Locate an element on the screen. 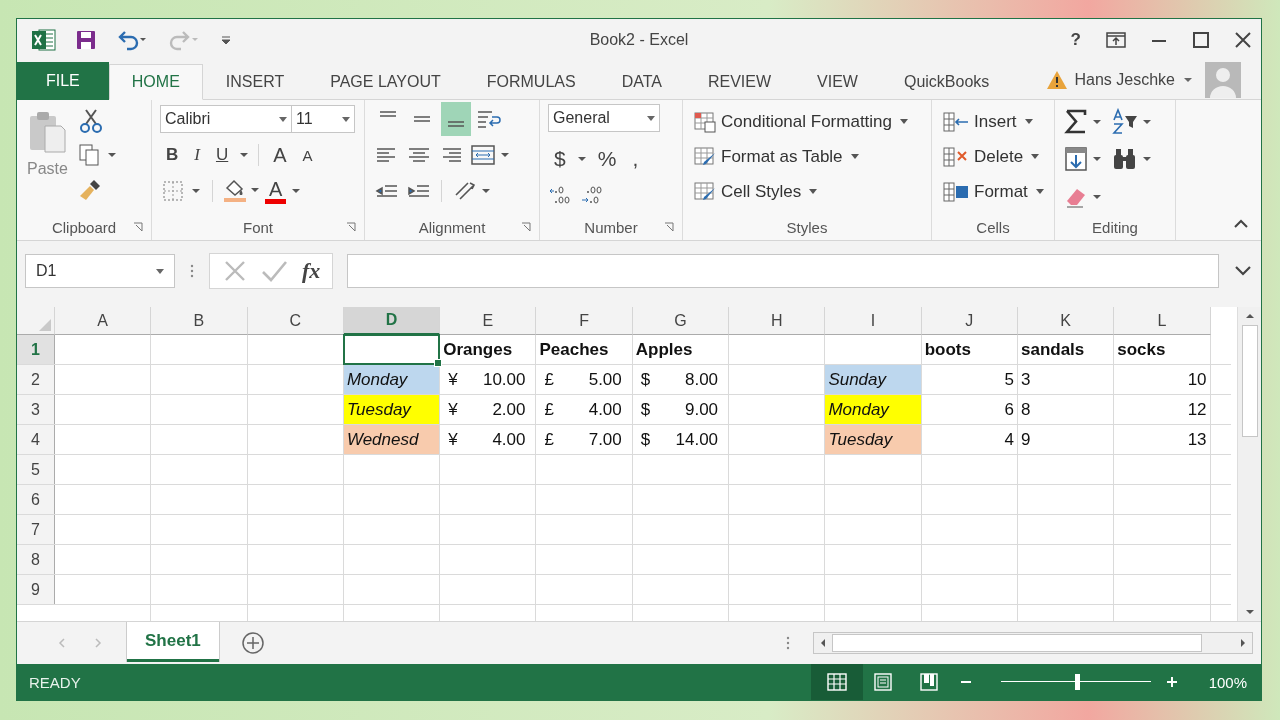 The height and width of the screenshot is (720, 1280). ribbon-tab: VIEW is located at coordinates (837, 82).